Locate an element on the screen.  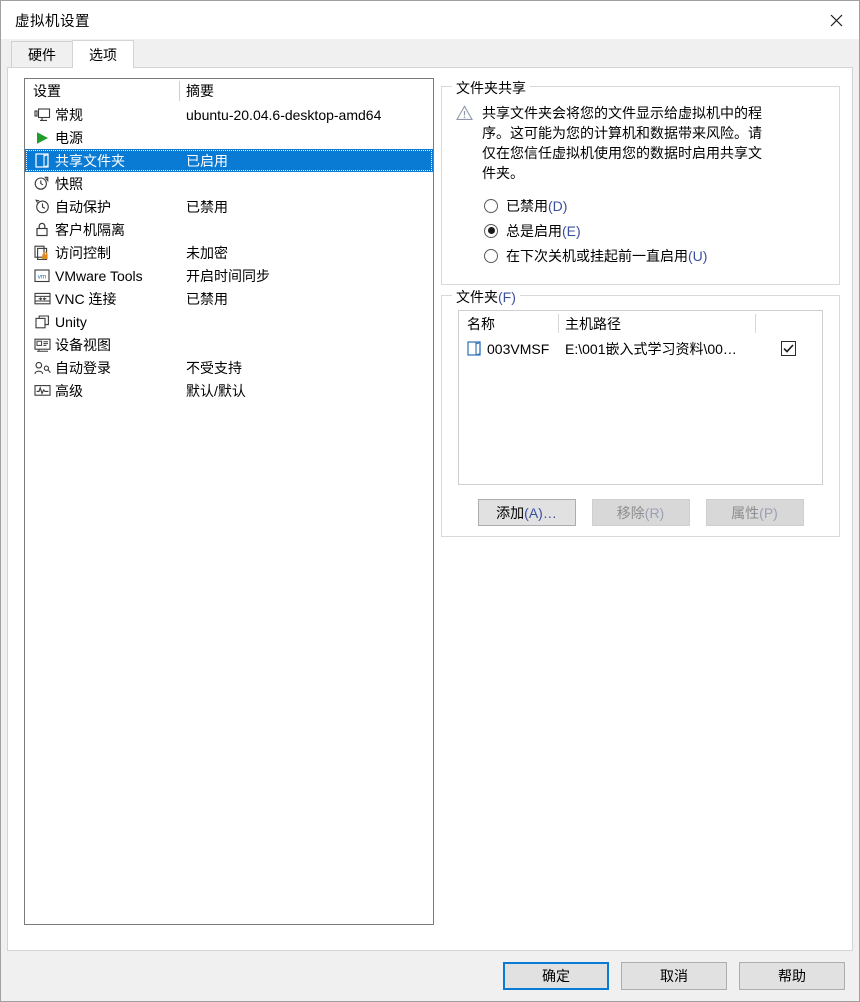
settings-row-label: 常规 is located at coordinates (69, 114).